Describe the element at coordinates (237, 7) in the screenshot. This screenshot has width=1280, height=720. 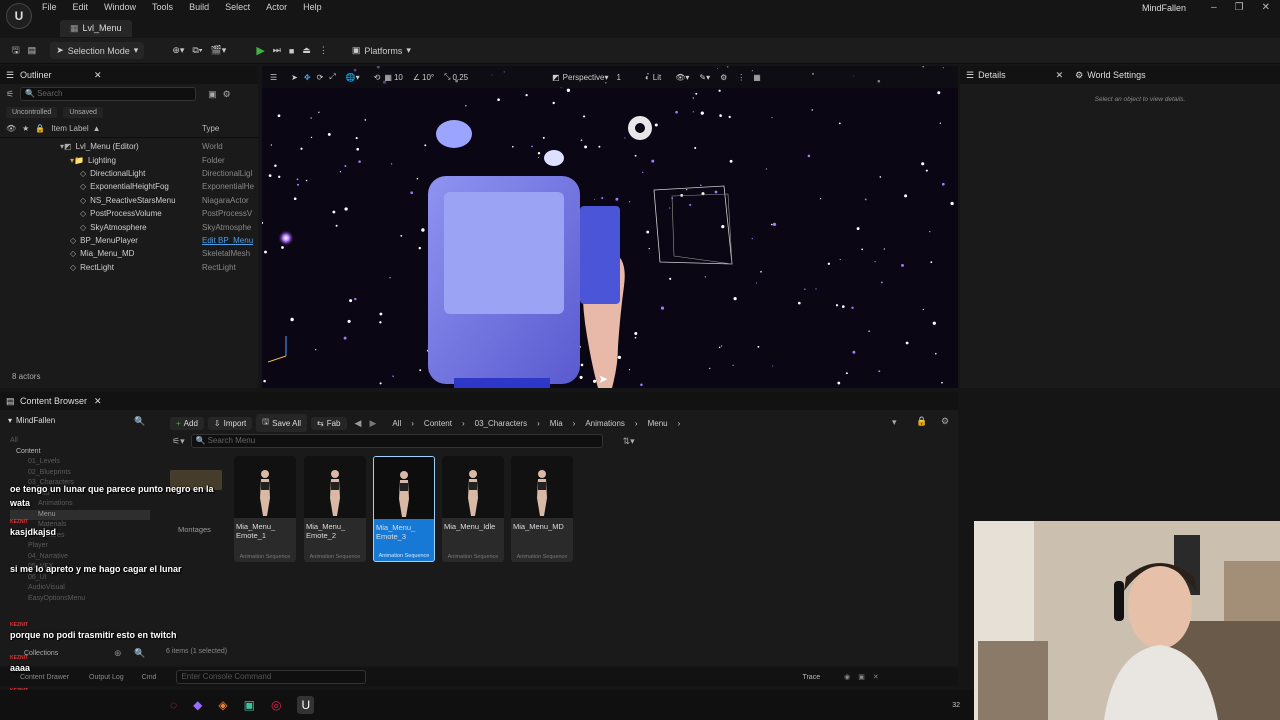
I see `menu-item-select: Select` at that location.